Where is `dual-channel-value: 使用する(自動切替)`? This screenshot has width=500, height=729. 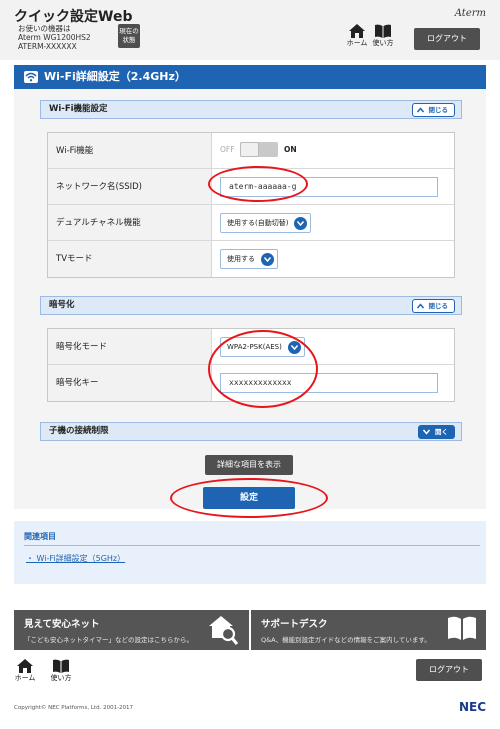 dual-channel-value: 使用する(自動切替) is located at coordinates (258, 223).